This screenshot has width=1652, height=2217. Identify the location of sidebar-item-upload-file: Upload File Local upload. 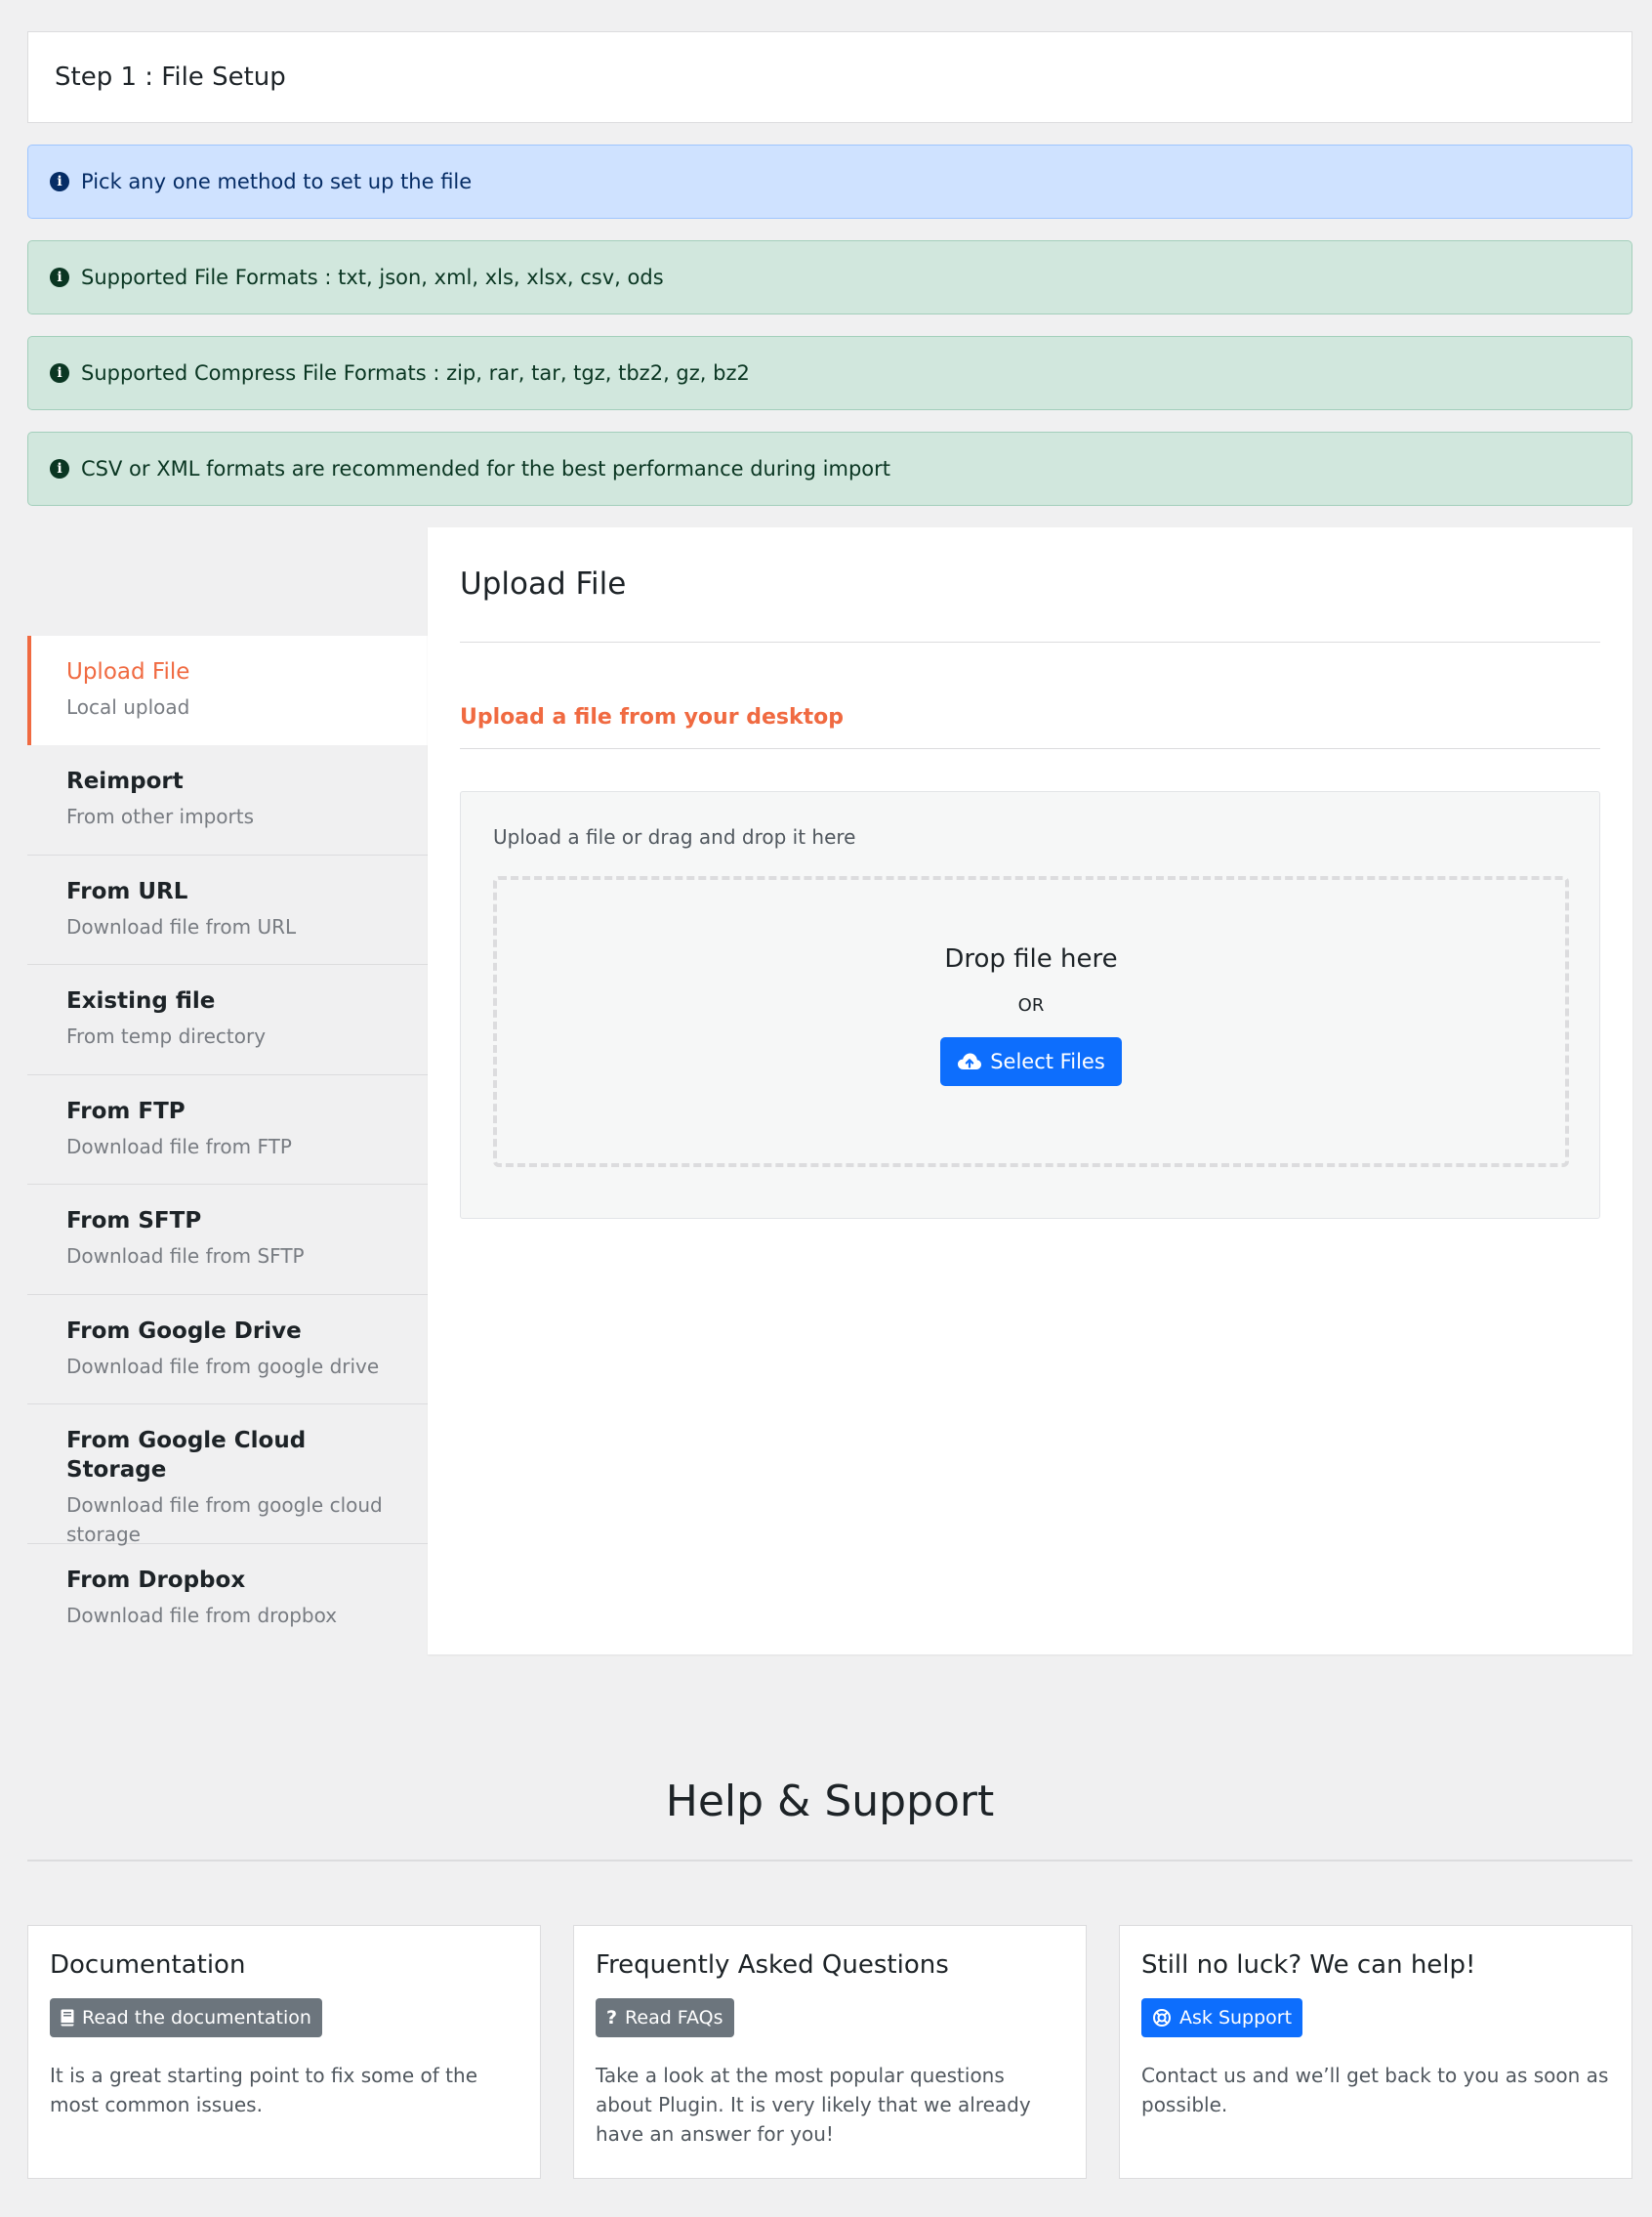
(227, 690).